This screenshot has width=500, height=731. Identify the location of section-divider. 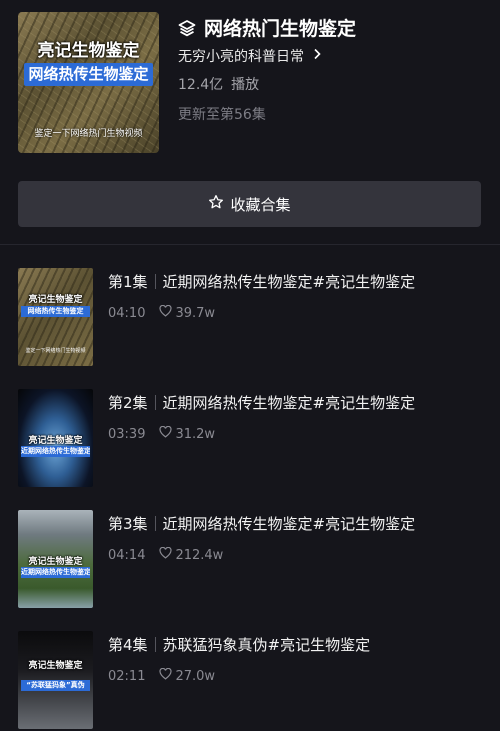
(250, 244).